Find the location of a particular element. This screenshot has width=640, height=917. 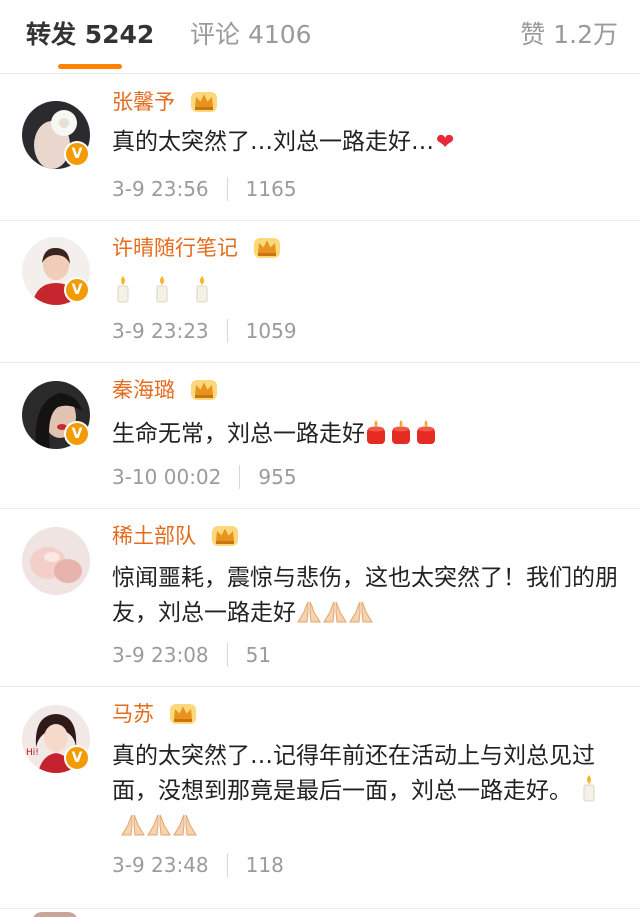

comment-text is located at coordinates (368, 292).